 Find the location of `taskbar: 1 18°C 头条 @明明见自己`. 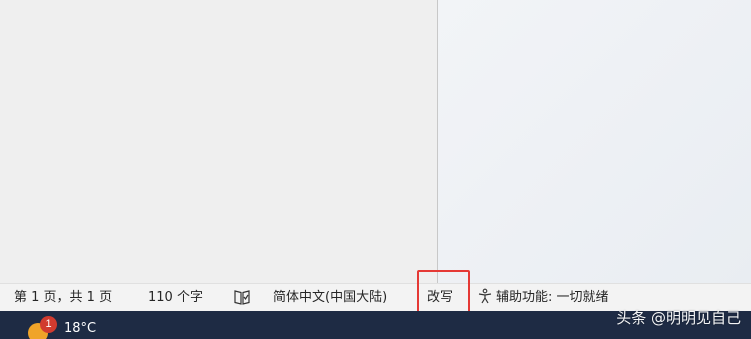

taskbar: 1 18°C 头条 @明明见自己 is located at coordinates (375, 324).